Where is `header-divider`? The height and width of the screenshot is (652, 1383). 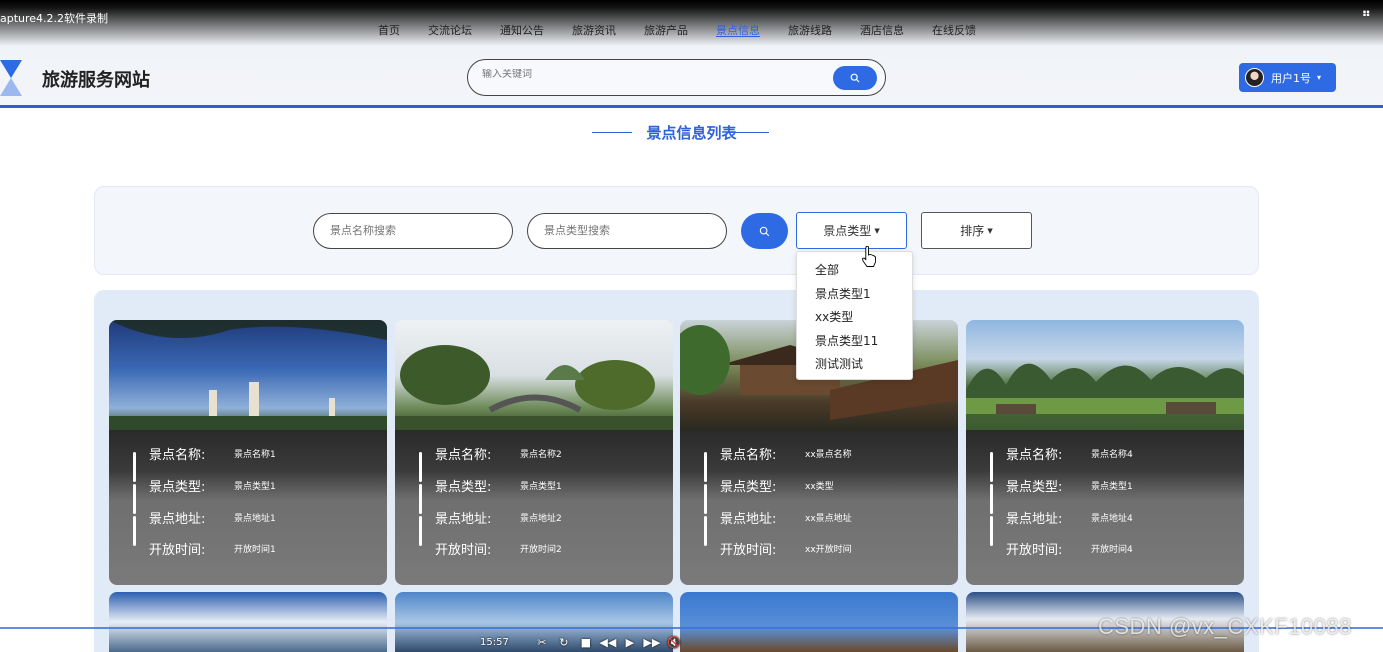 header-divider is located at coordinates (691, 106).